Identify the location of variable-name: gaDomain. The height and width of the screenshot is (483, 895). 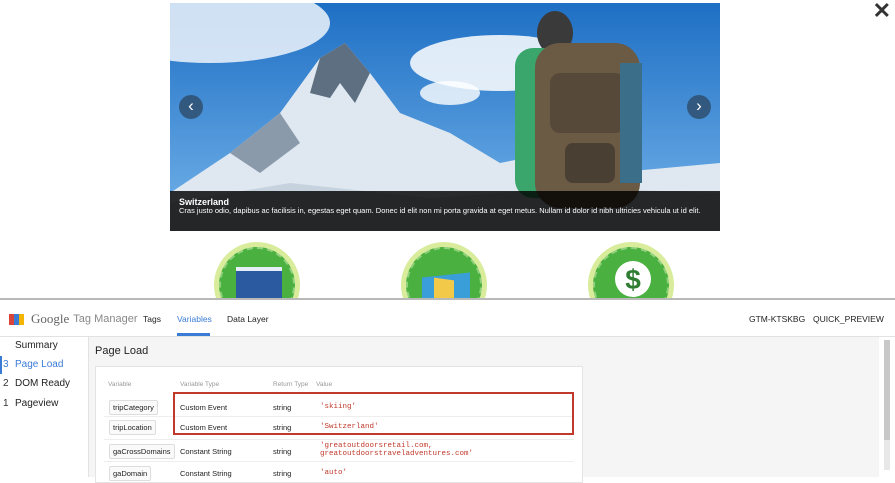
(130, 473).